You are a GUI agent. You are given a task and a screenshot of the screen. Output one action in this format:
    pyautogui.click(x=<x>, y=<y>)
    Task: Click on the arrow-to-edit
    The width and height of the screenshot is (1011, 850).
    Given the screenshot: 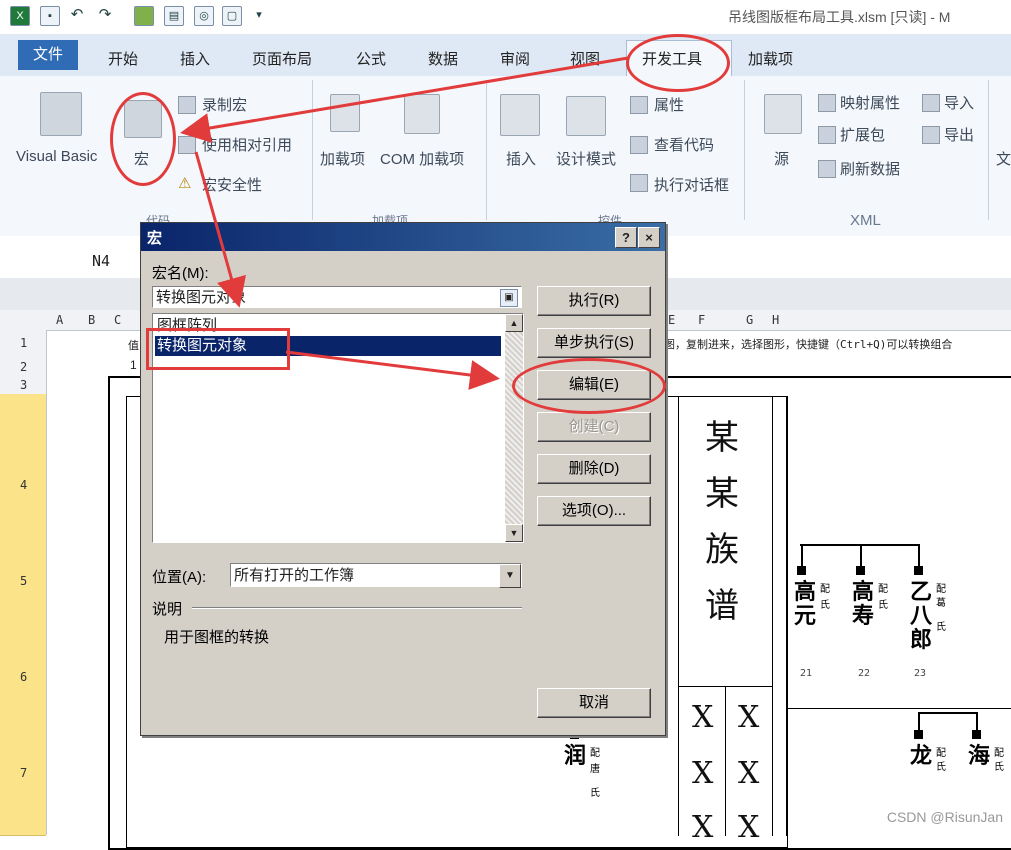 What is the action you would take?
    pyautogui.click(x=392, y=370)
    